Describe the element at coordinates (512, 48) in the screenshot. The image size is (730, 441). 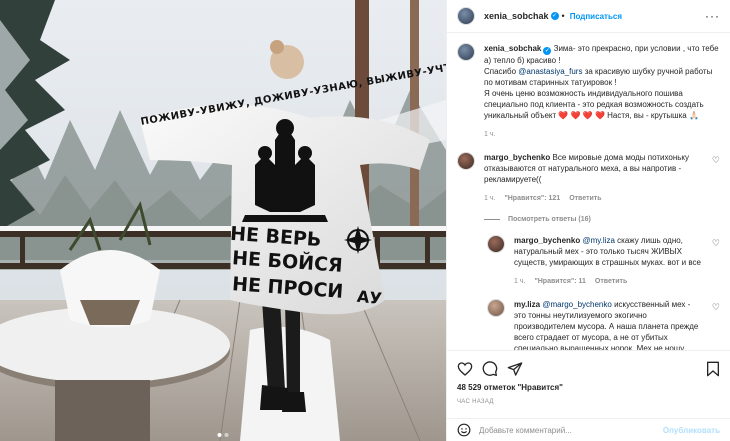
I see `caption-username: xenia_sobchak` at that location.